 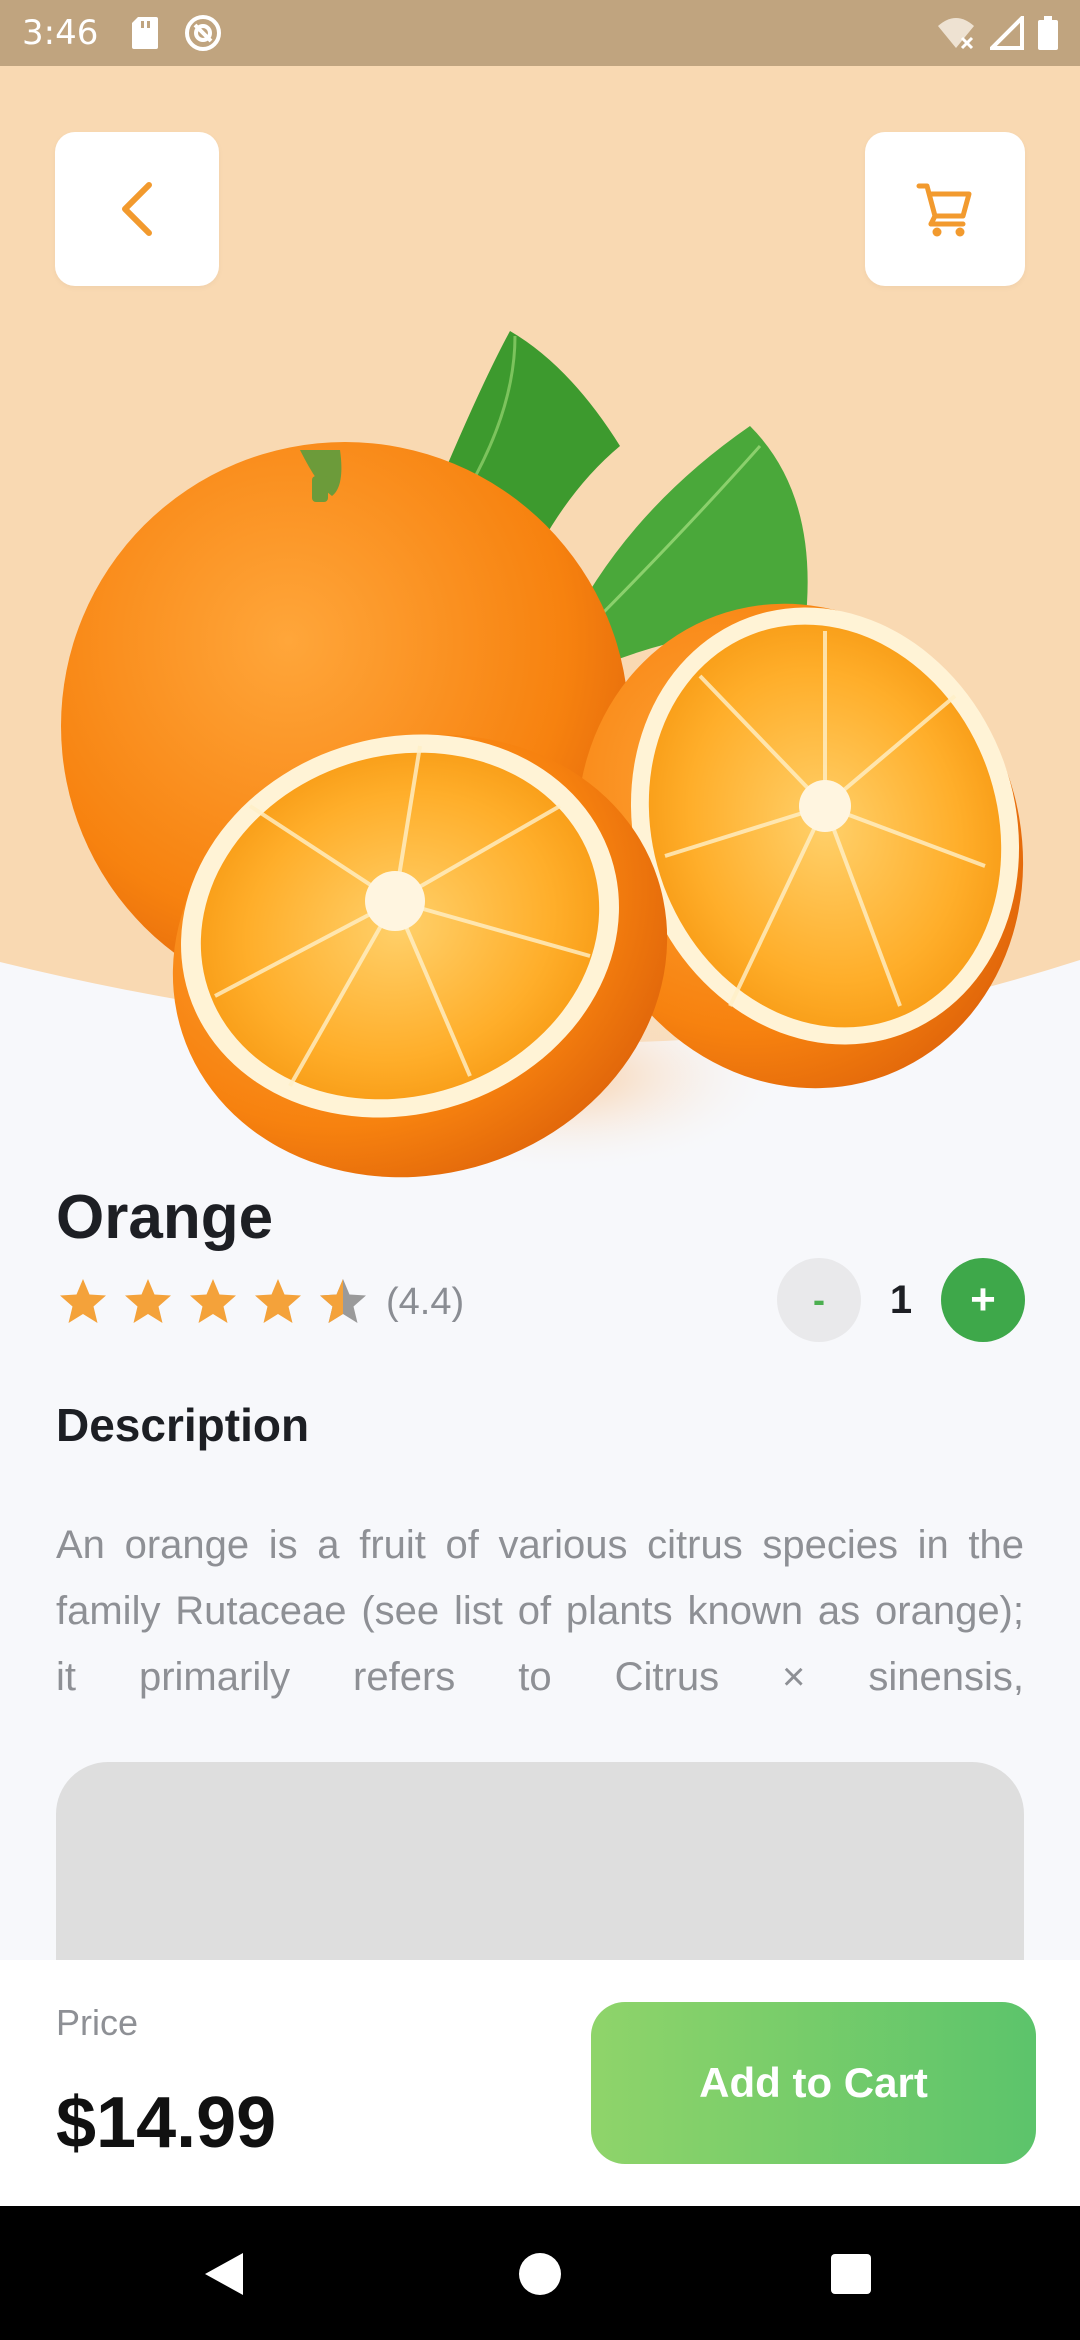 I want to click on rating-stars, so click(x=213, y=1302).